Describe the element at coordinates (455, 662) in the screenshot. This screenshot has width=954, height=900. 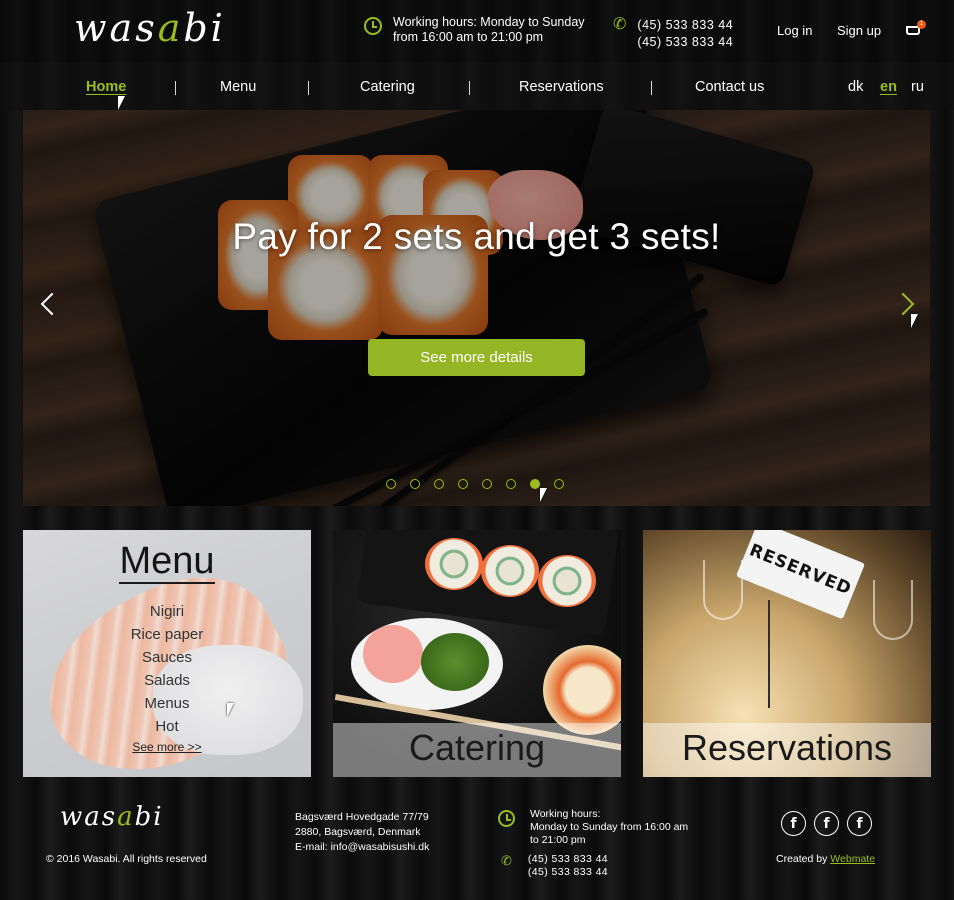
I see `seaweed-salad-image` at that location.